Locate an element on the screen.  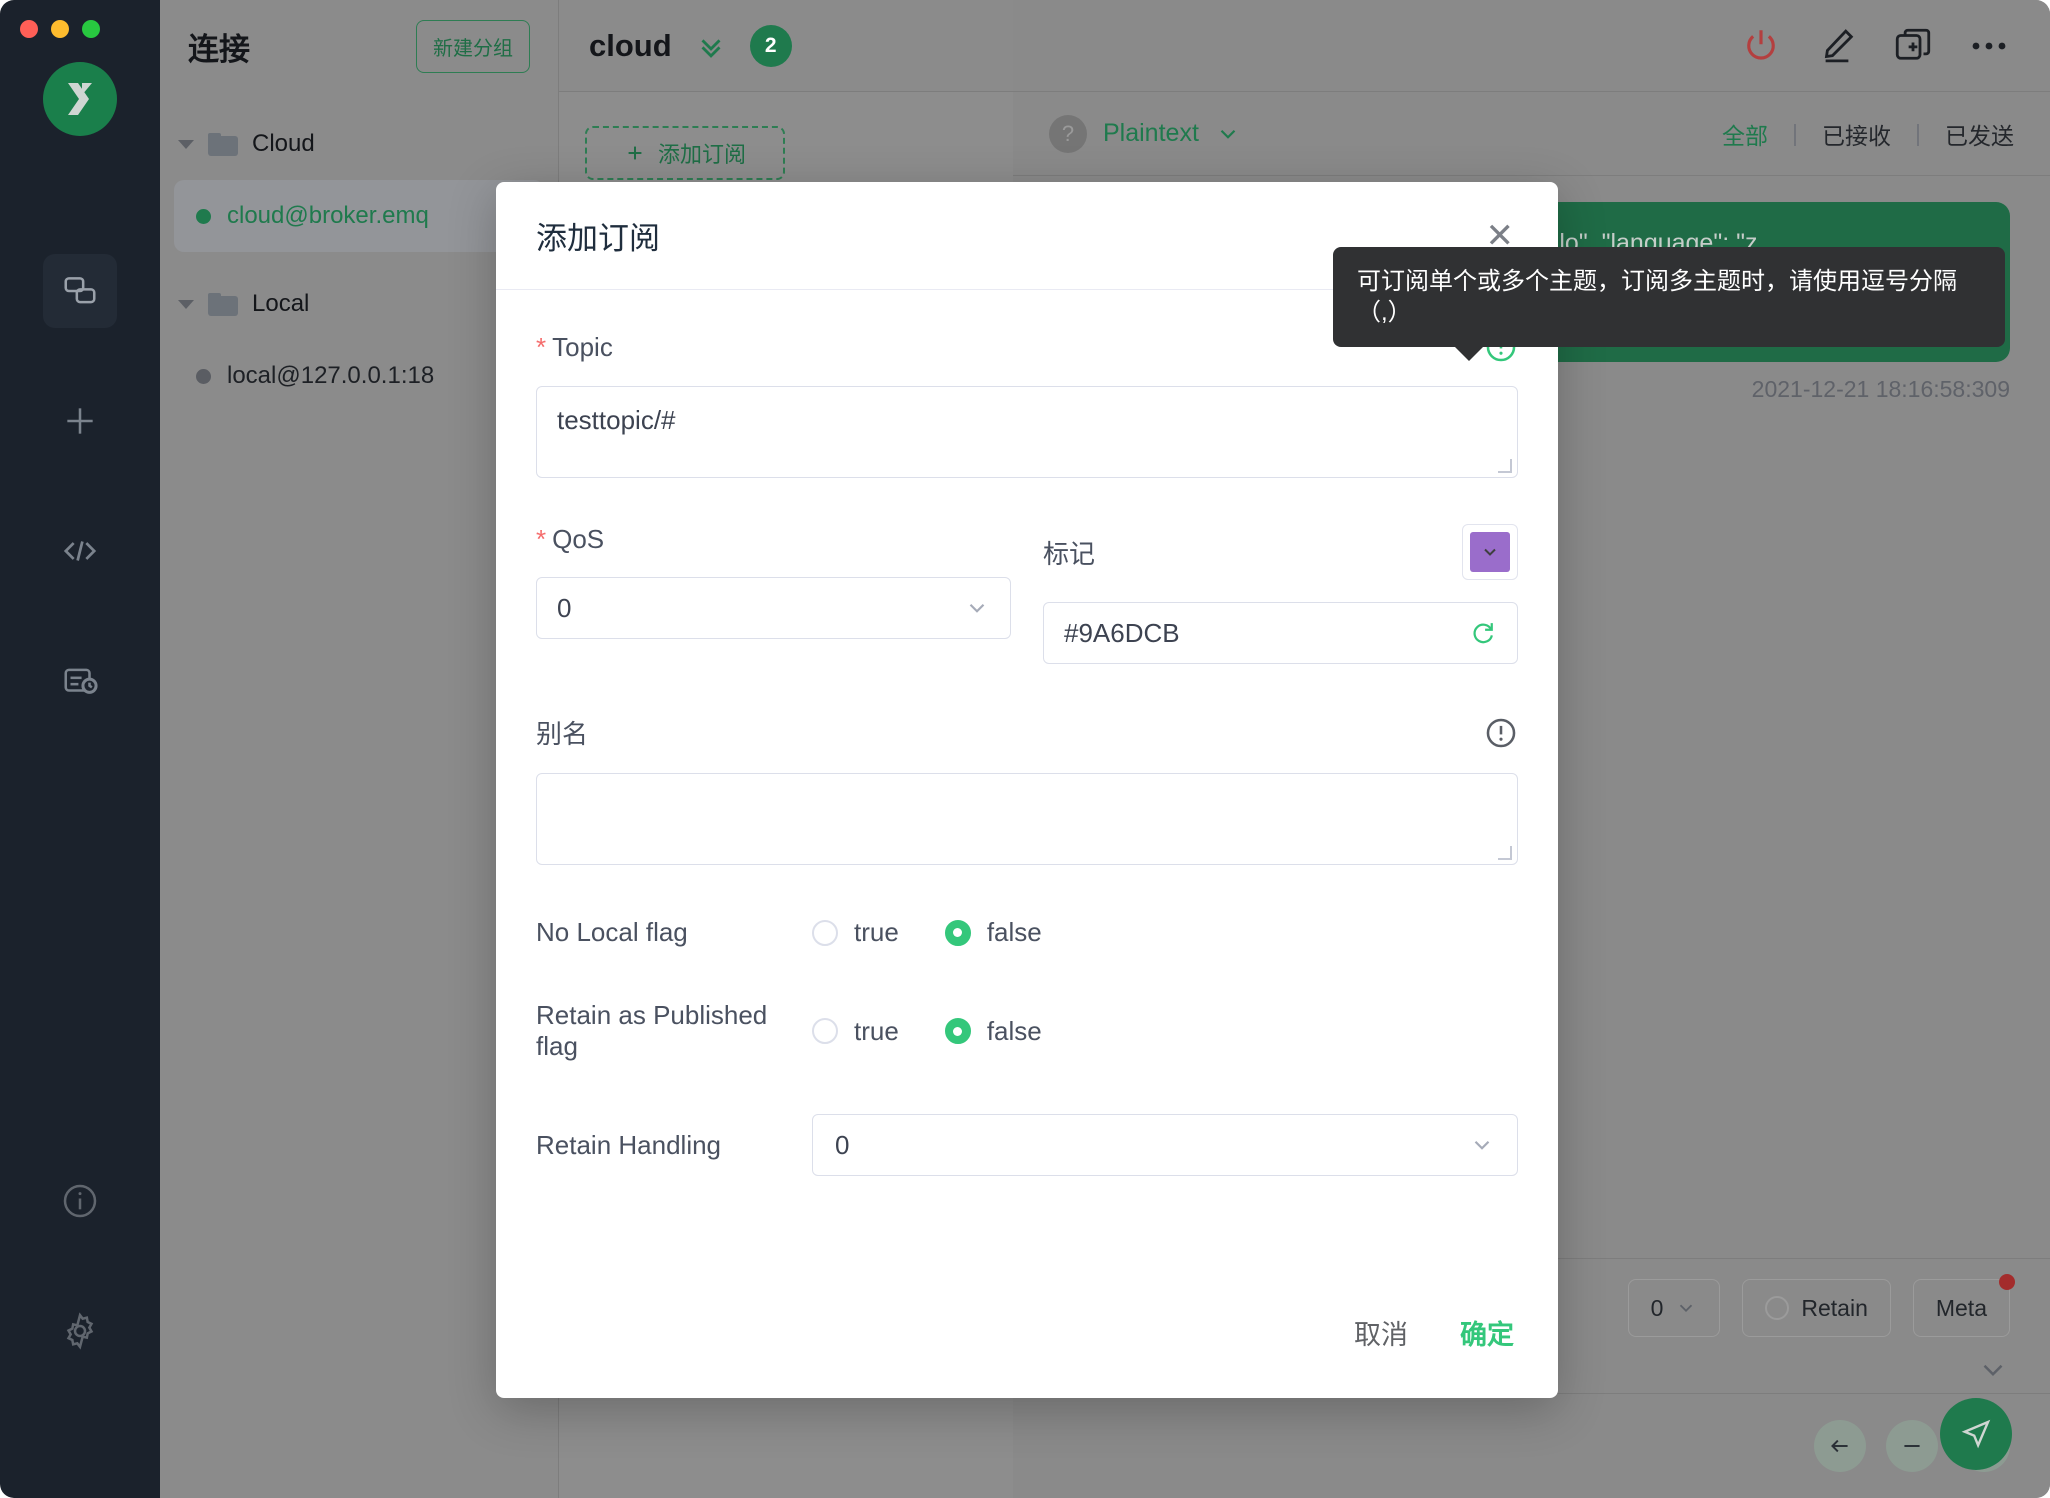
tree-group-cloud: Cloud is located at coordinates (359, 144).